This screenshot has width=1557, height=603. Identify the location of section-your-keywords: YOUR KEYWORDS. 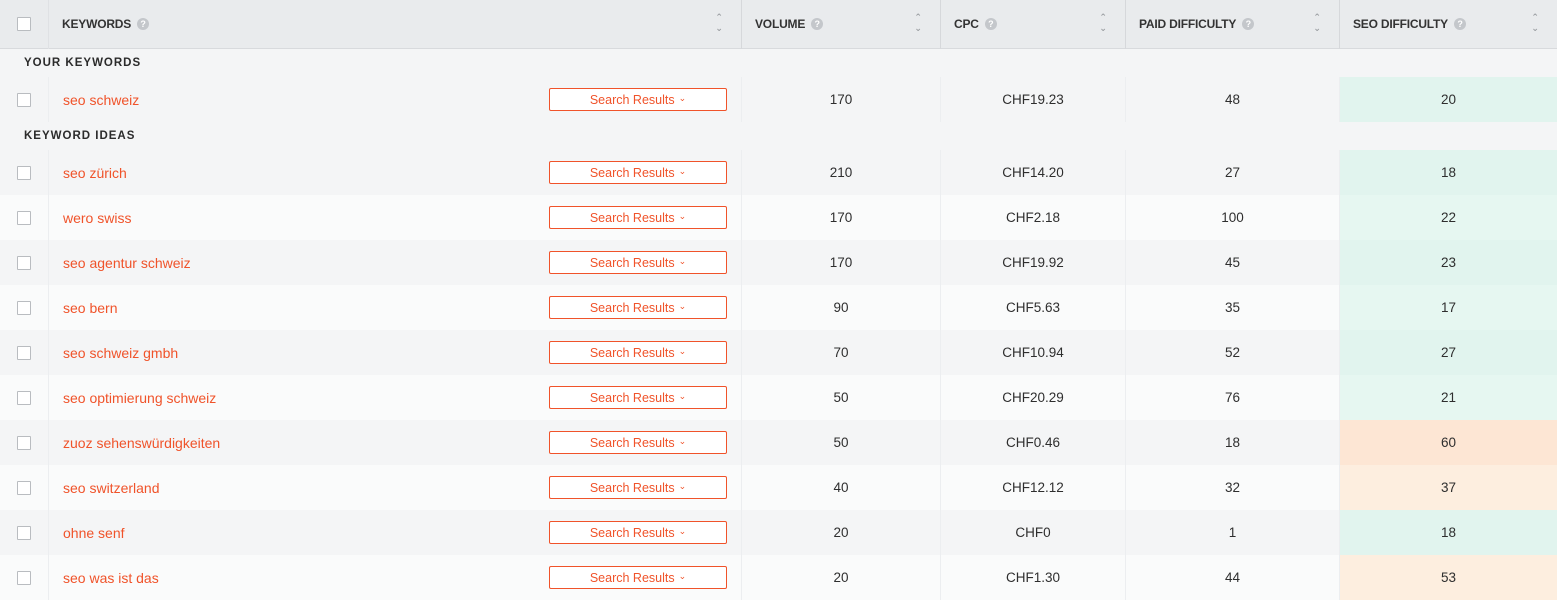
(778, 63).